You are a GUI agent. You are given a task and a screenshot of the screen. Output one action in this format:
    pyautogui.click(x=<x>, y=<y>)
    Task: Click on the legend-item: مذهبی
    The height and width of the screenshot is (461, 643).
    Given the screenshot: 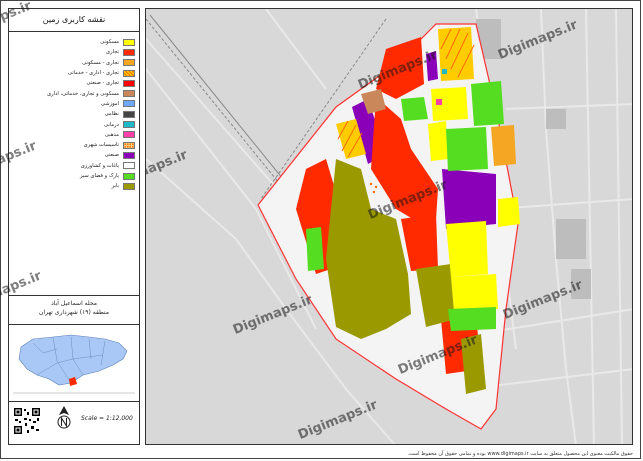 What is the action you would take?
    pyautogui.click(x=75, y=135)
    